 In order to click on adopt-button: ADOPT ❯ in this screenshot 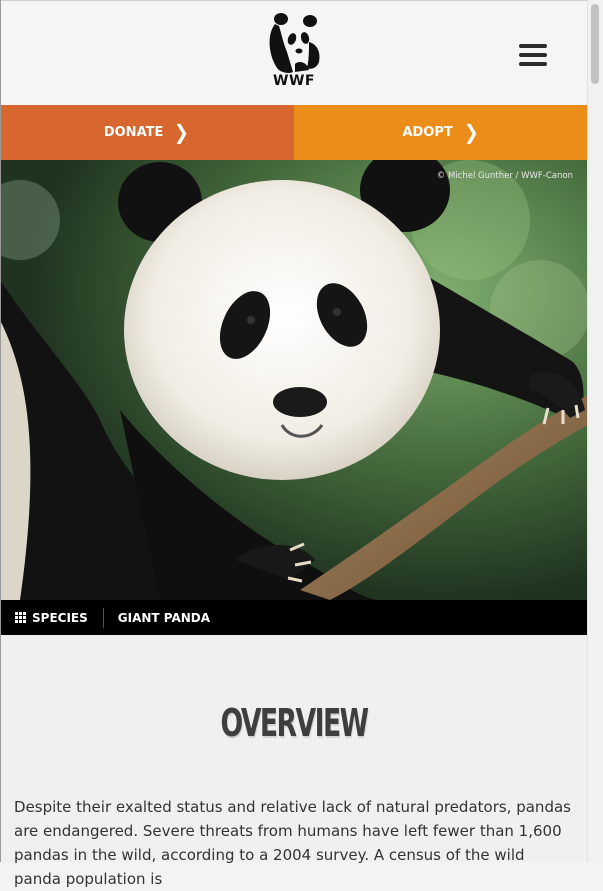, I will do `click(441, 132)`.